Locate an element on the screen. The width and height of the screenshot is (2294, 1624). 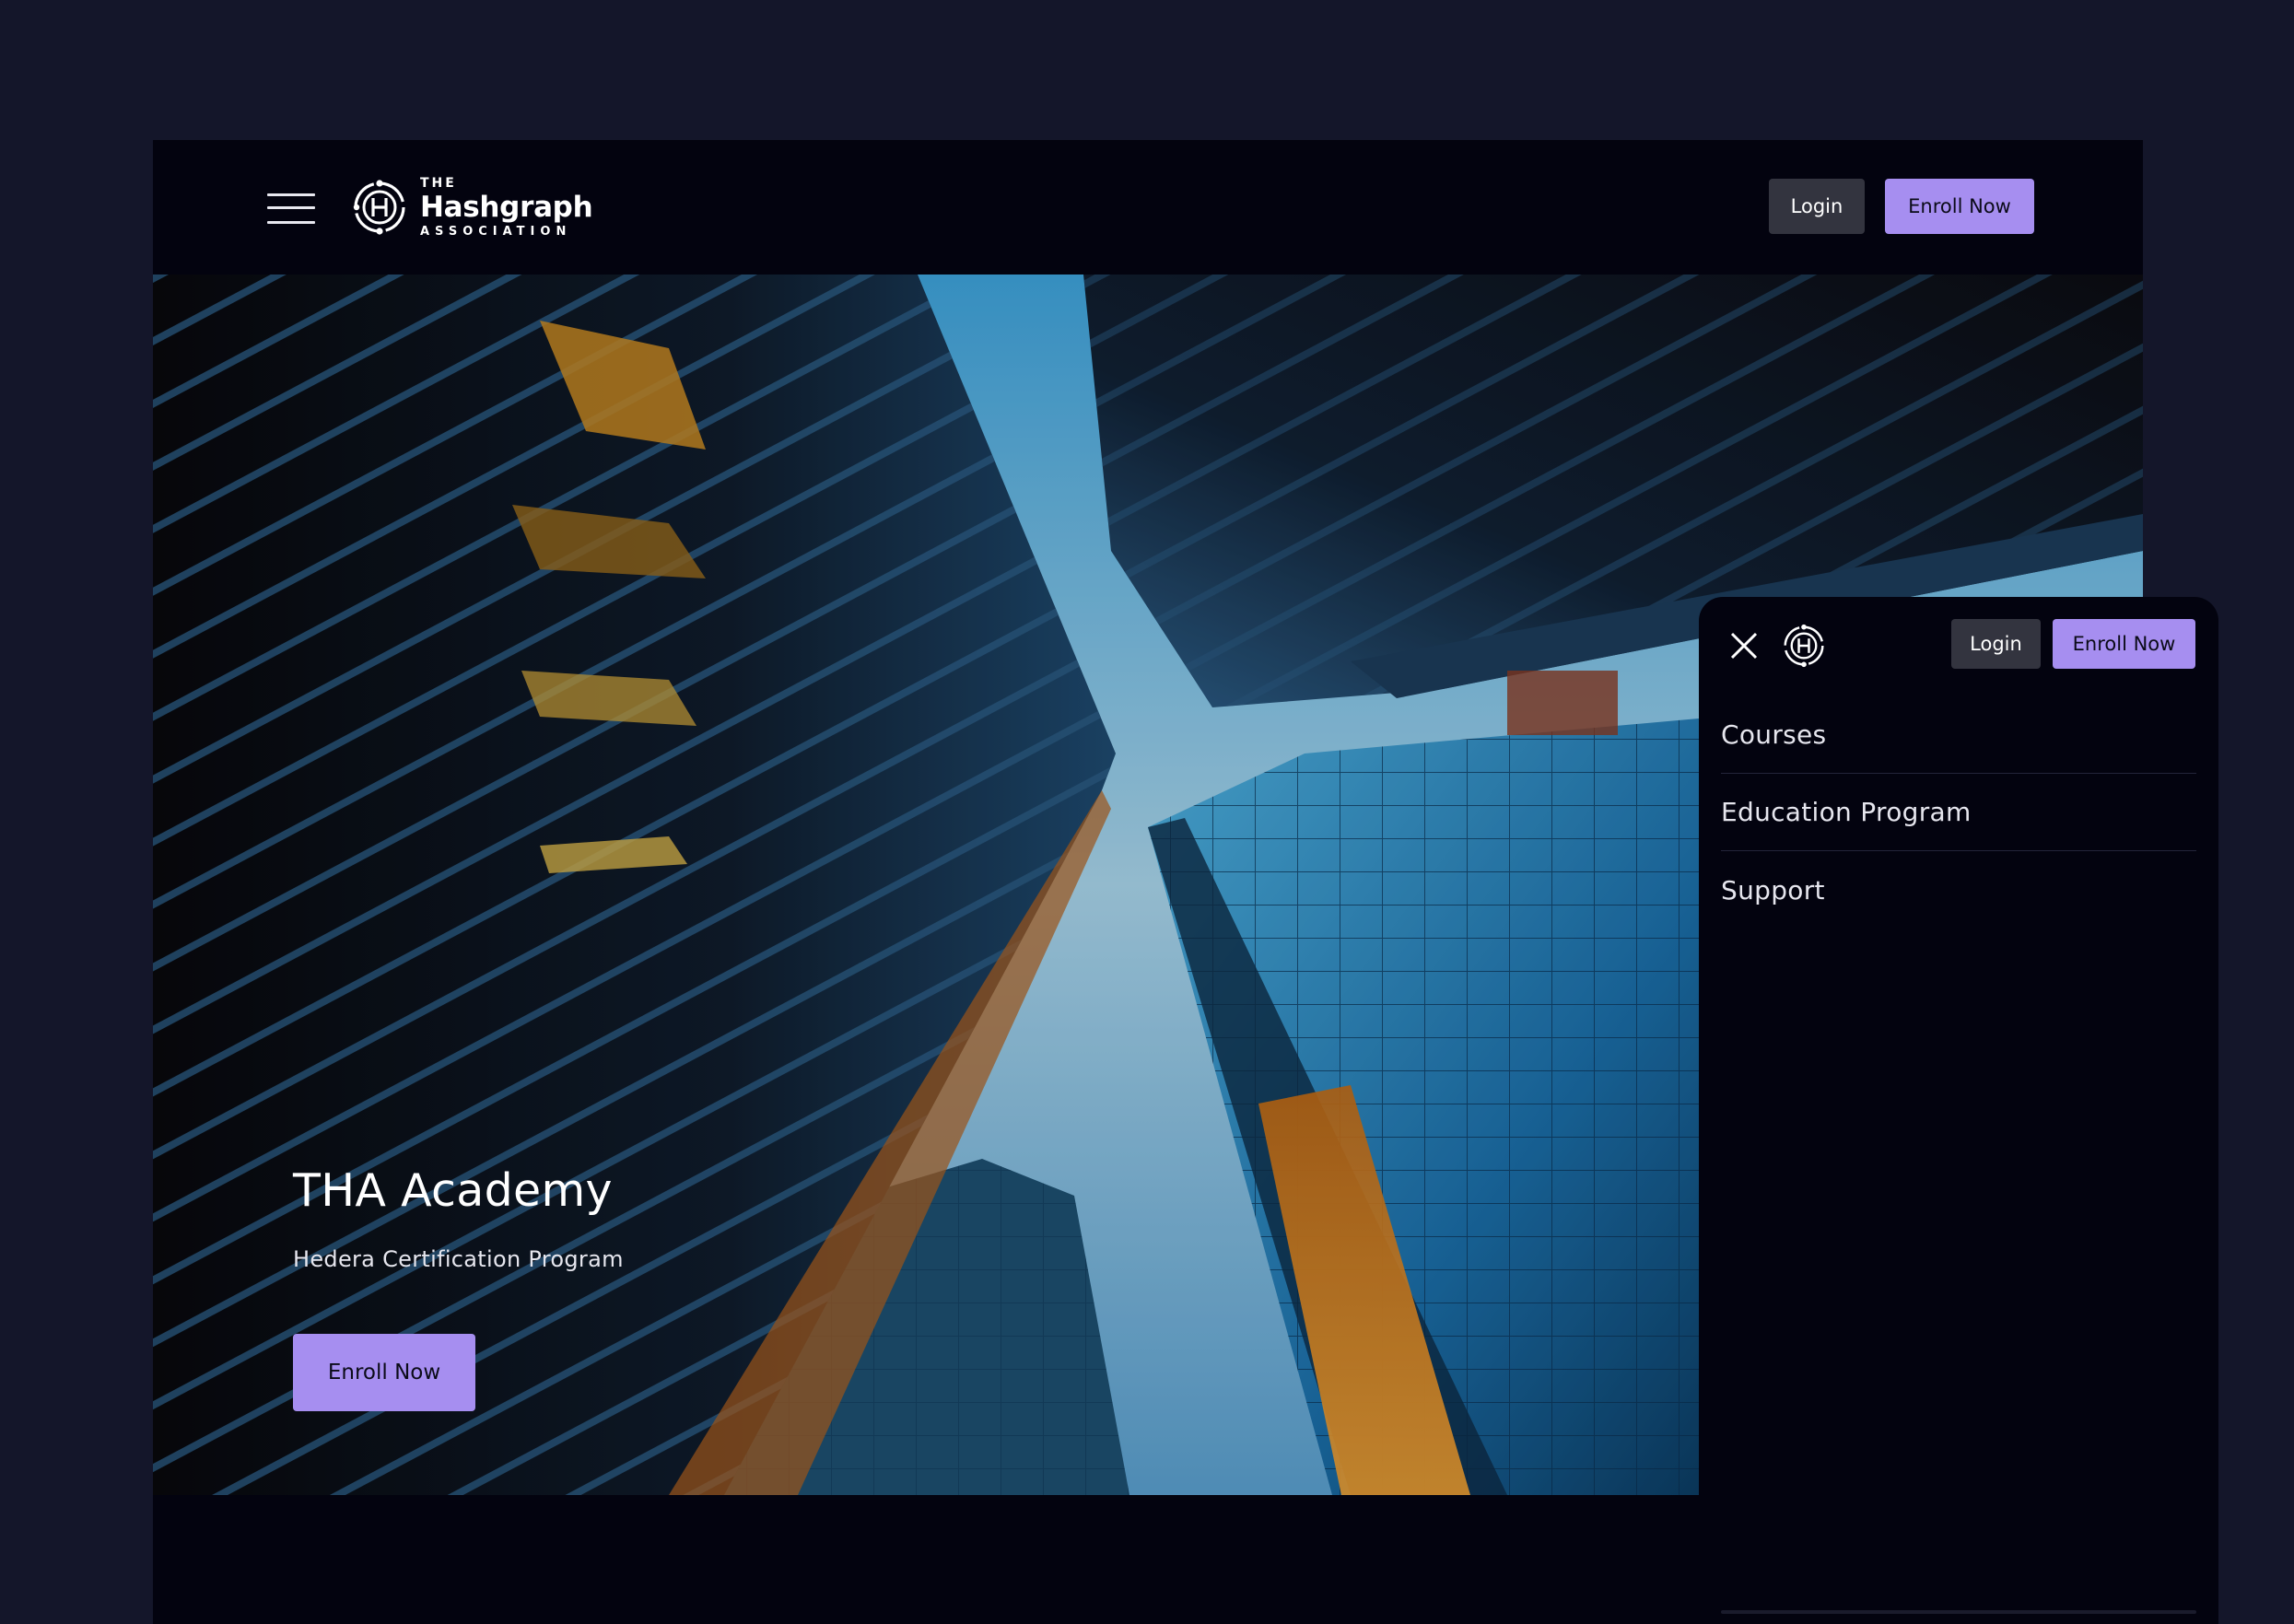
panel-menu-list: Courses Education Program Support is located at coordinates (1958, 812).